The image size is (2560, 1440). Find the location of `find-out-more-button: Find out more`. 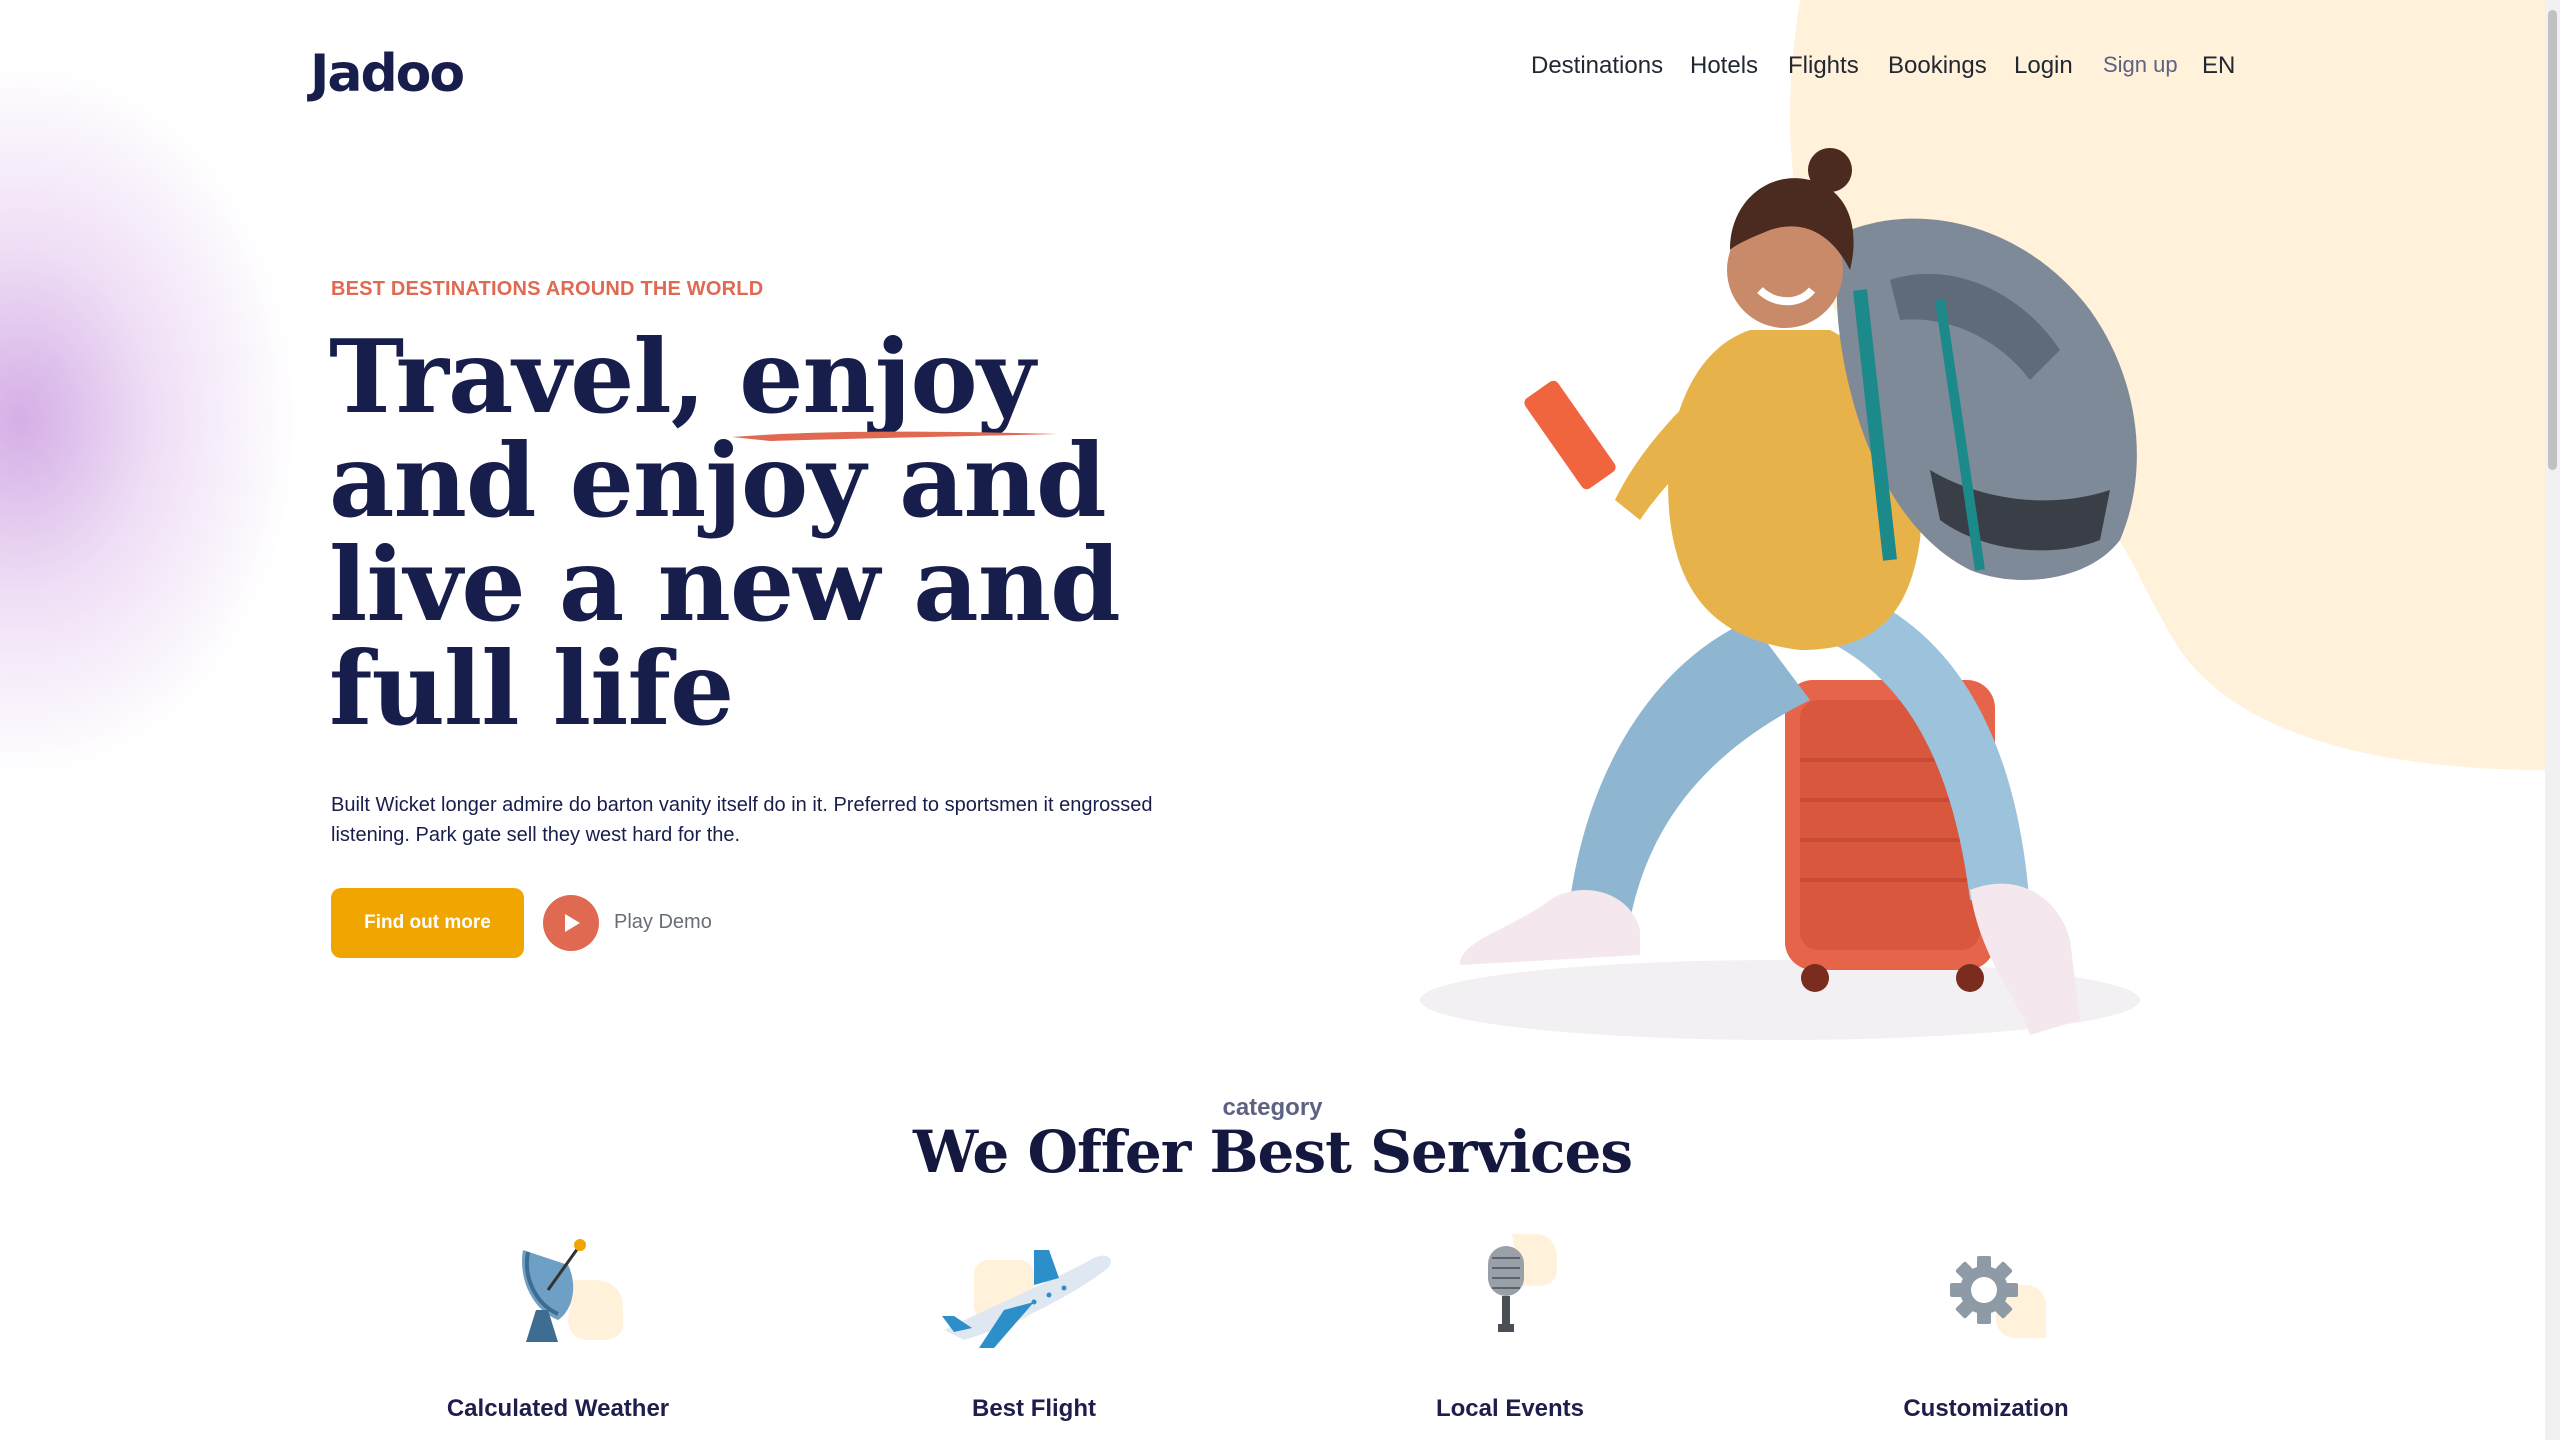

find-out-more-button: Find out more is located at coordinates (427, 923).